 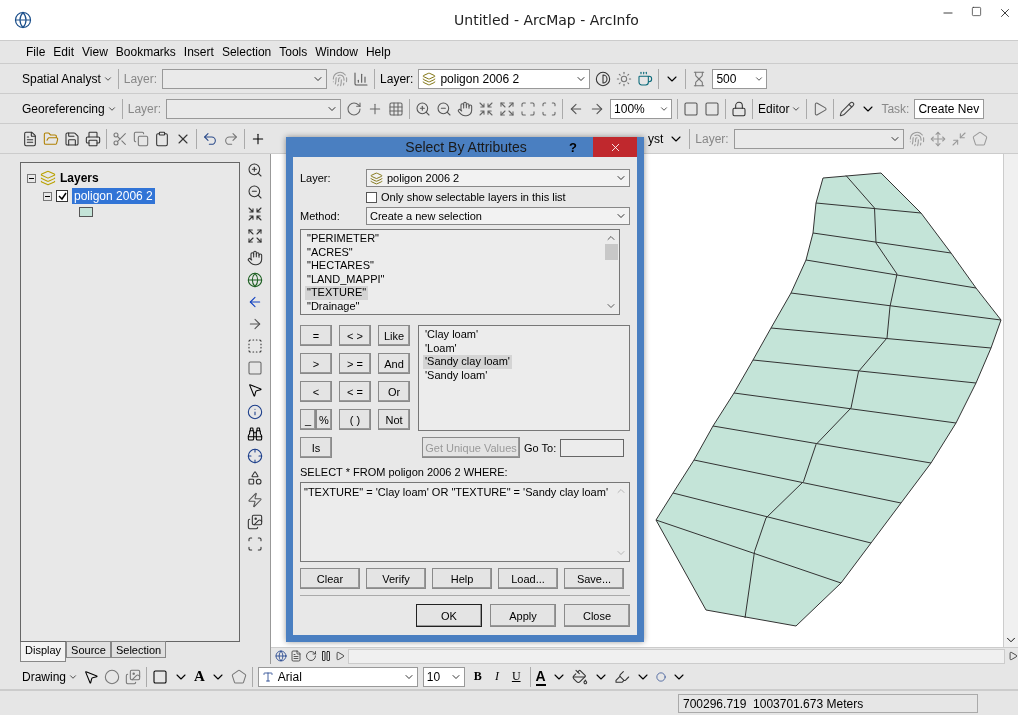 What do you see at coordinates (1013, 656) in the screenshot?
I see `scroll-right-icon` at bounding box center [1013, 656].